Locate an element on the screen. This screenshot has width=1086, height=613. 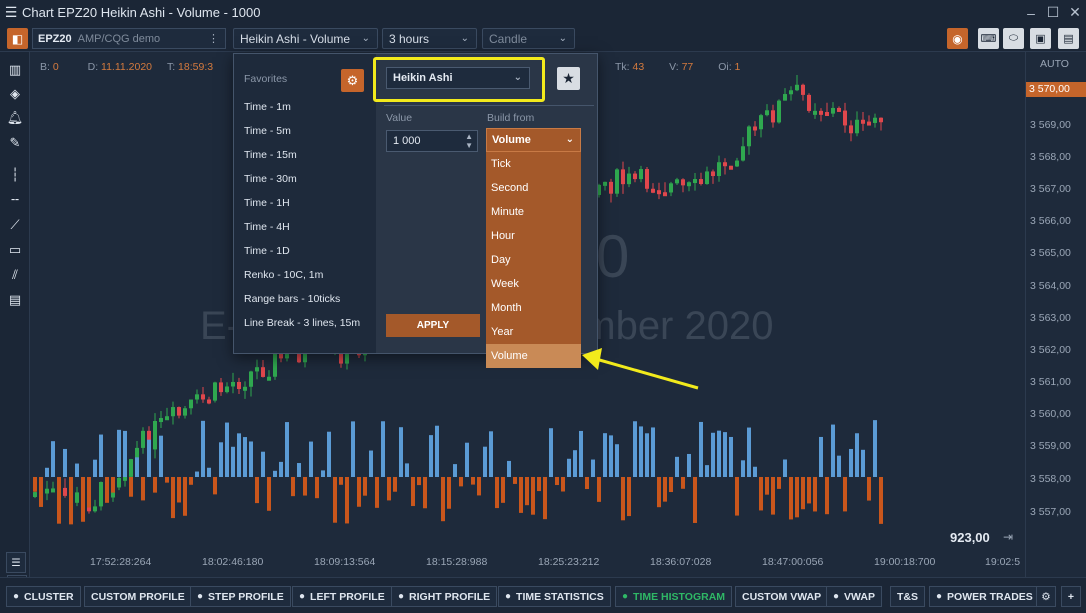
time-statistics-button: ● TIME STATISTICS is located at coordinates (554, 596).